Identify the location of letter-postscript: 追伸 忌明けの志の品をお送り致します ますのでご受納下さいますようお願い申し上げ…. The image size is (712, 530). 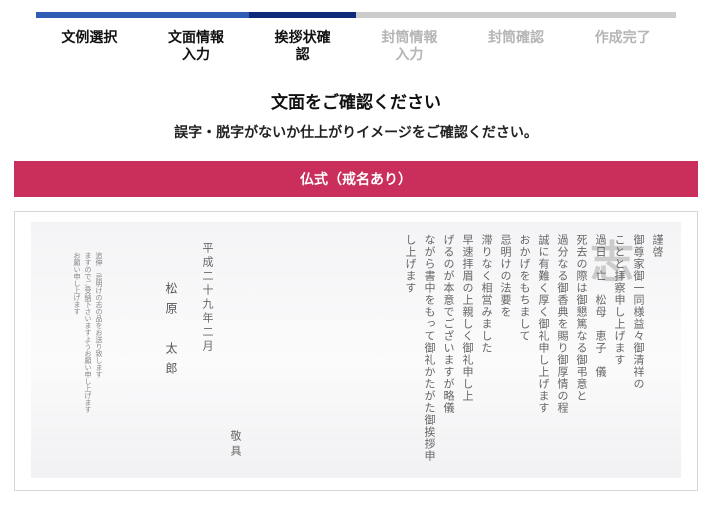
(87, 332).